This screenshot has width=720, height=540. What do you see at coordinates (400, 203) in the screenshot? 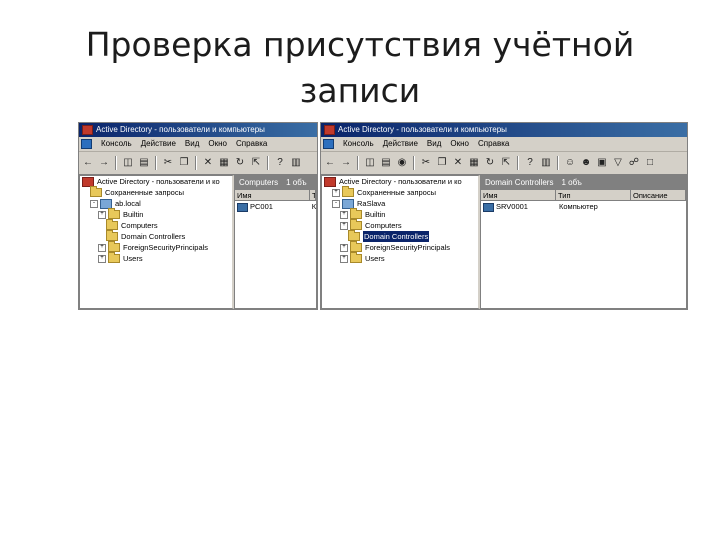
I see `tree-domain: - RaSlava` at bounding box center [400, 203].